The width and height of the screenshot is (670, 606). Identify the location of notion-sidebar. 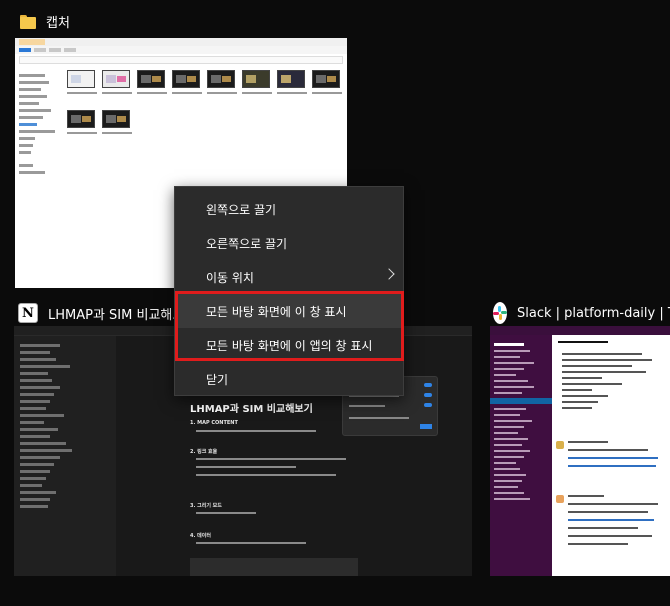
(65, 456).